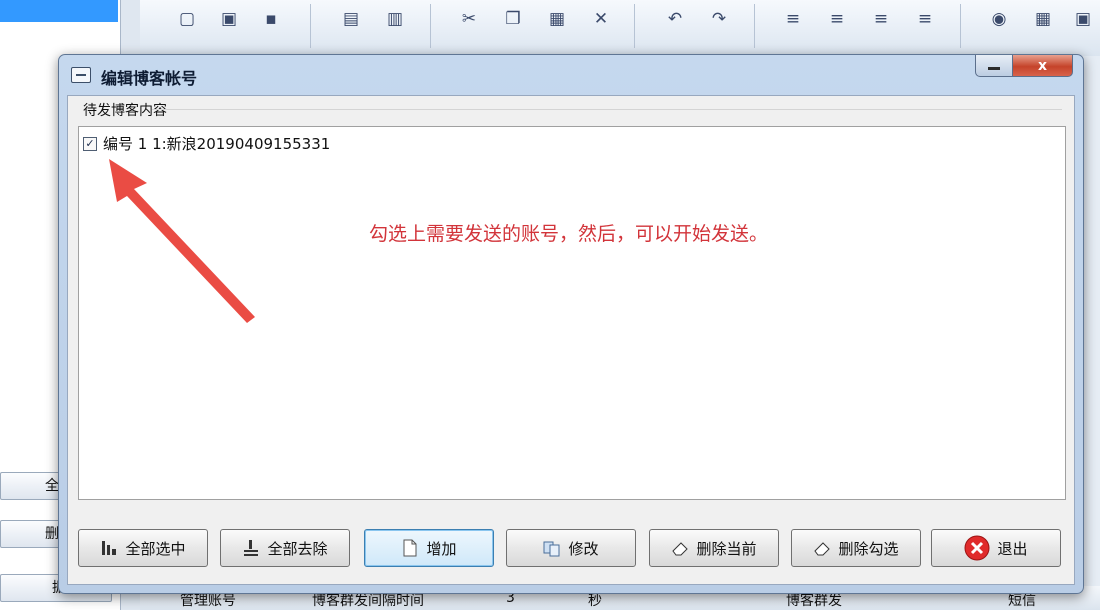 The height and width of the screenshot is (610, 1100). Describe the element at coordinates (81, 75) in the screenshot. I see `window-menu-icon` at that location.